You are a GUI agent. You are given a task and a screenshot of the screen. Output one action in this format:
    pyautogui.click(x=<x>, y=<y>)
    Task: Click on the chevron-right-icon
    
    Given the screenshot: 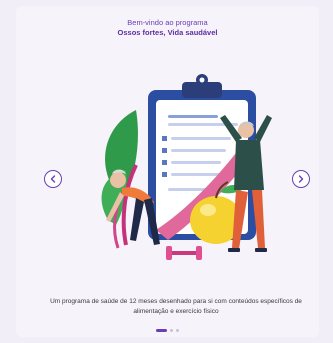 What is the action you would take?
    pyautogui.click(x=301, y=179)
    